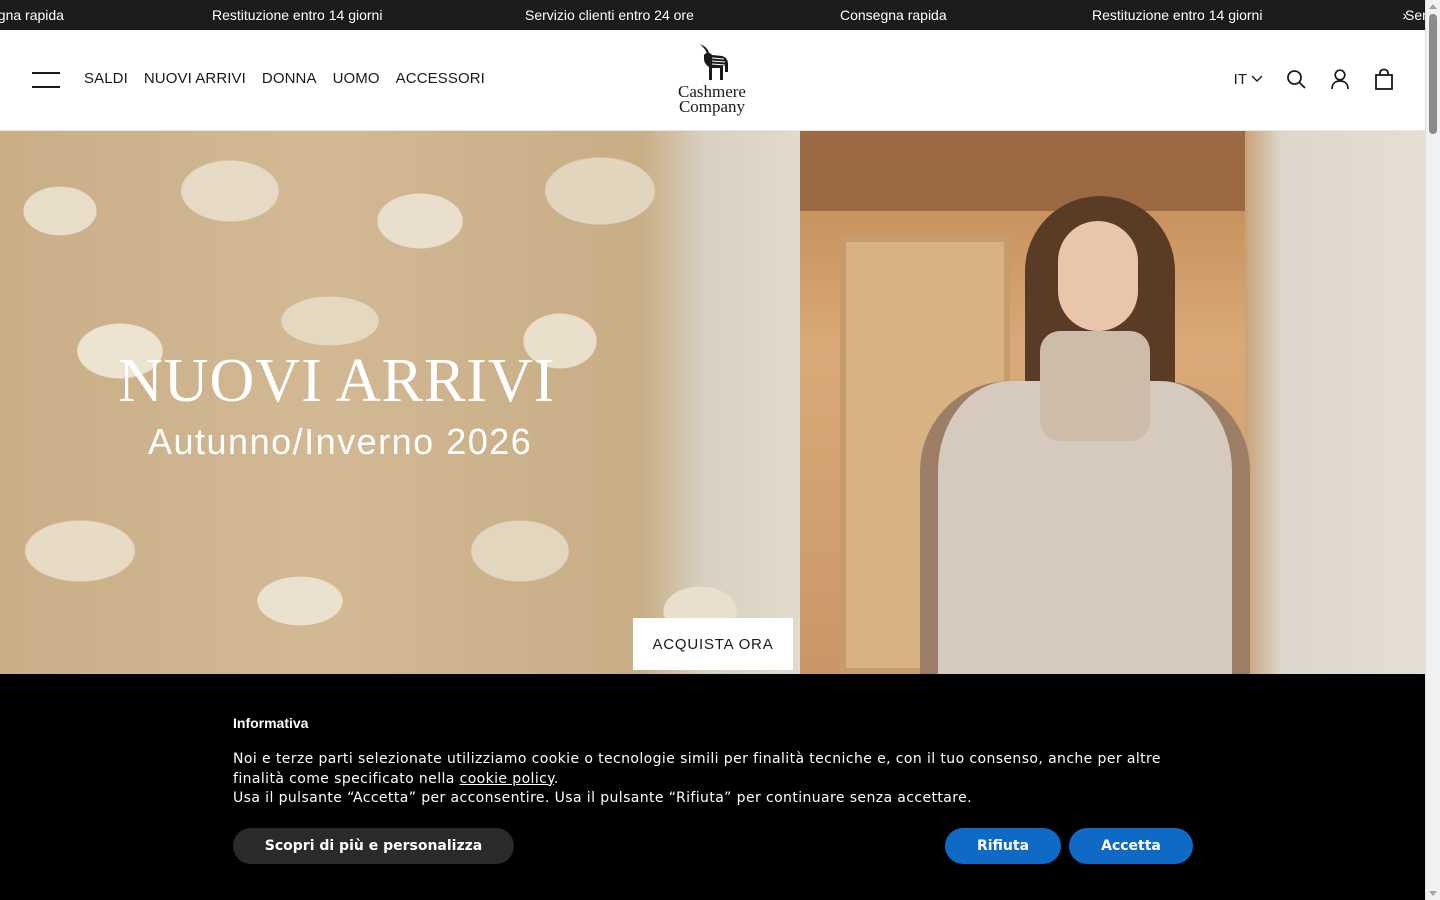  I want to click on accept-button: Accetta, so click(1131, 846).